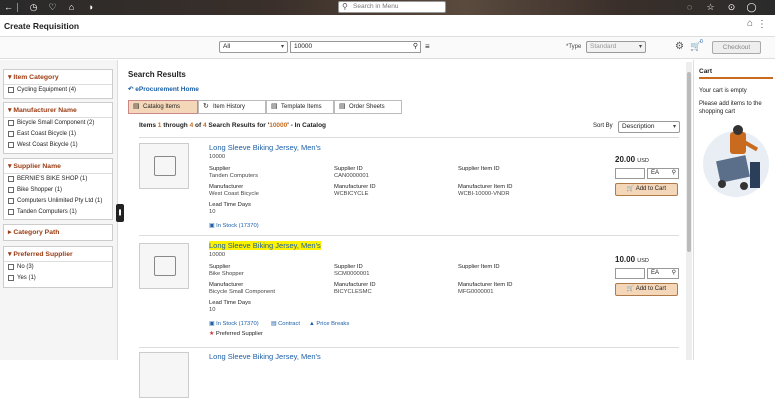 The image size is (775, 398). Describe the element at coordinates (58, 201) in the screenshot. I see `facet-option: Computers Unlimited Pty Ltd (1)` at that location.